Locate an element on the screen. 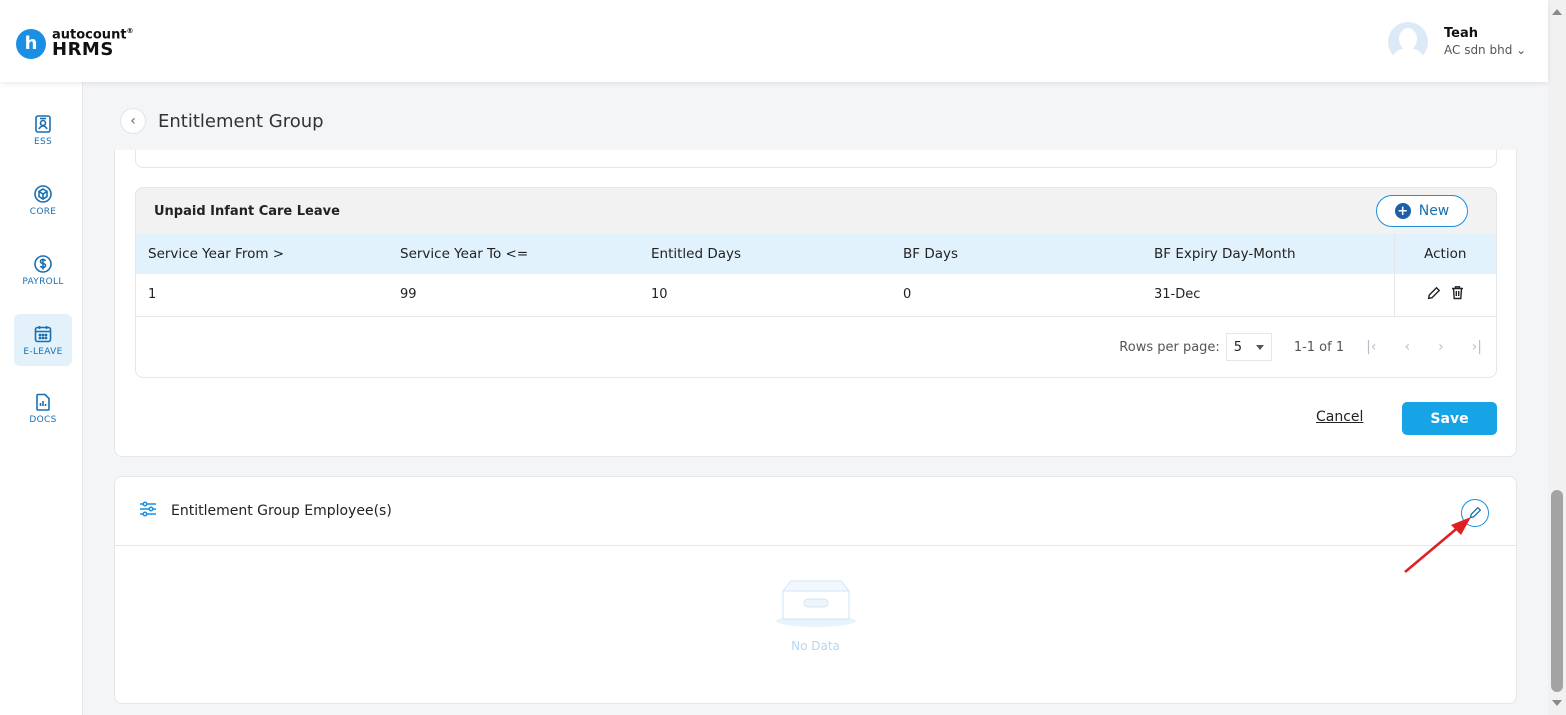 This screenshot has height=715, width=1566. chevron-down-icon: ⌄ is located at coordinates (1521, 49).